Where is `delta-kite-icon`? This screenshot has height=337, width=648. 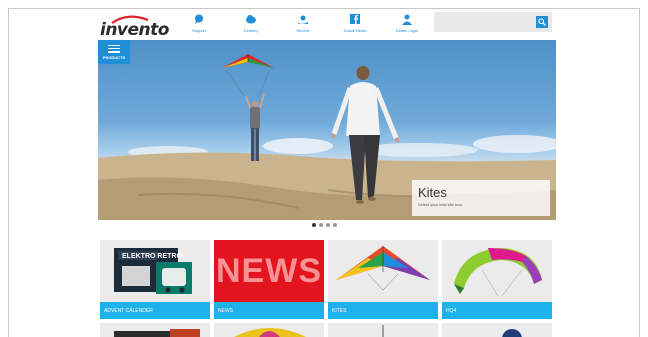
delta-kite-icon is located at coordinates (383, 268).